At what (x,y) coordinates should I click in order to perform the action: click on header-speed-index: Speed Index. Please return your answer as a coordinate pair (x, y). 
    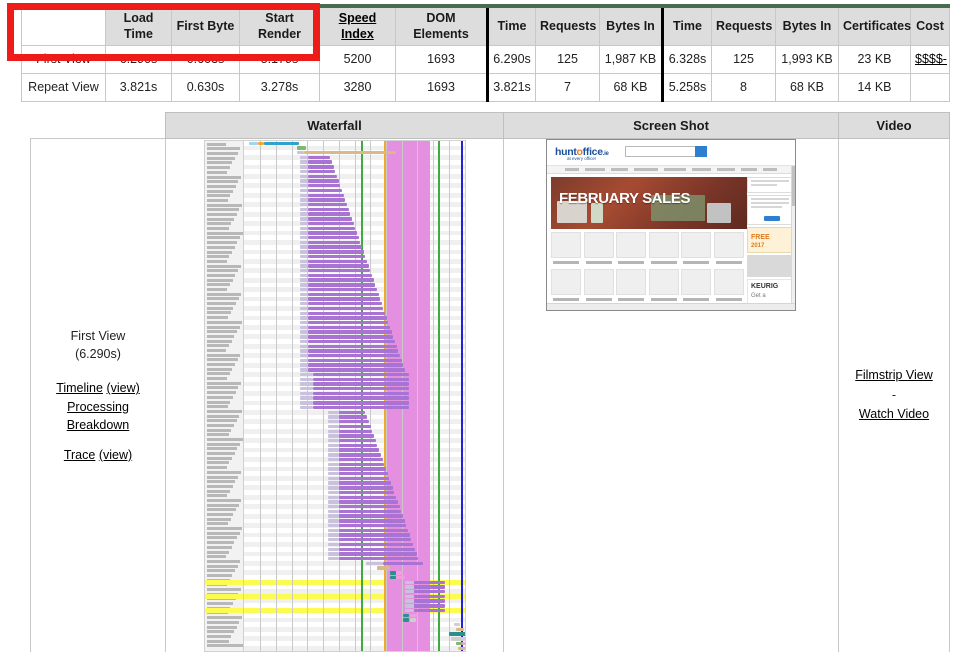
    Looking at the image, I should click on (357, 26).